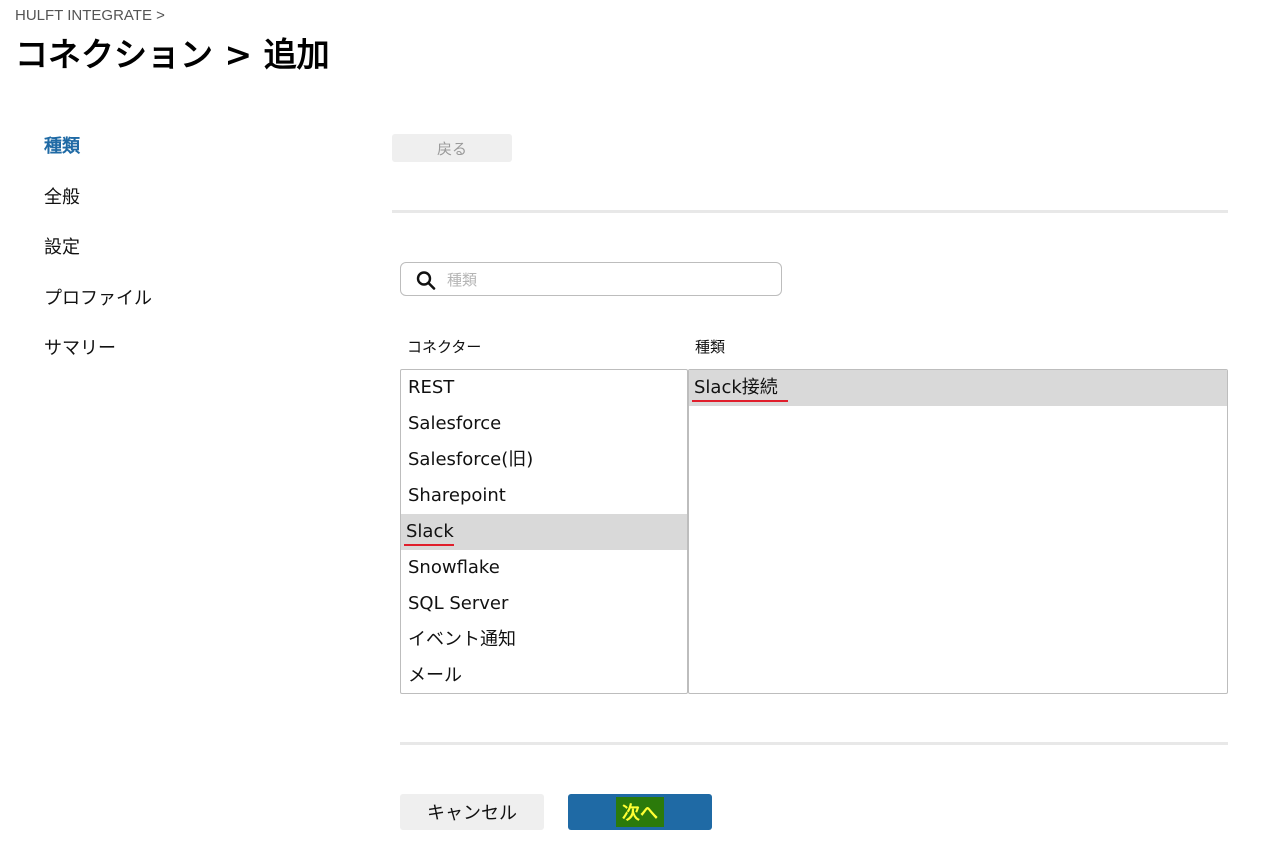  What do you see at coordinates (98, 210) in the screenshot?
I see `step-general: 全般` at bounding box center [98, 210].